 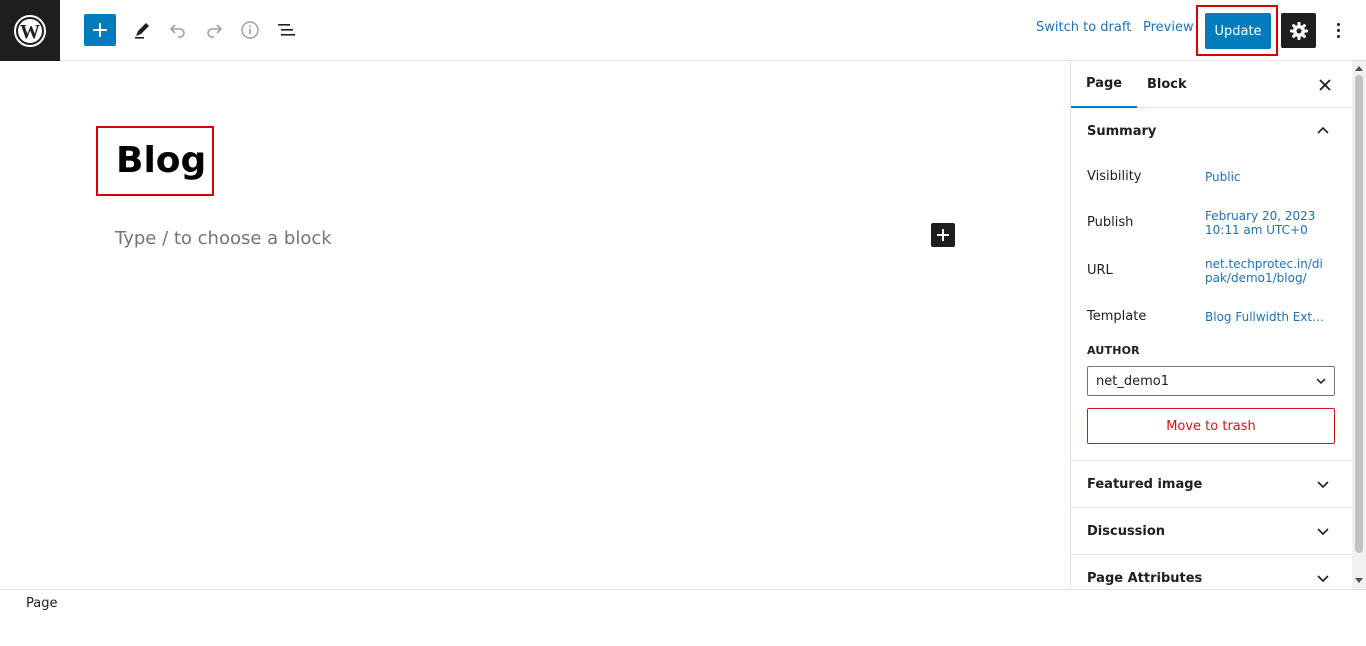 I want to click on discussion-heading: Discussion, so click(x=1126, y=531).